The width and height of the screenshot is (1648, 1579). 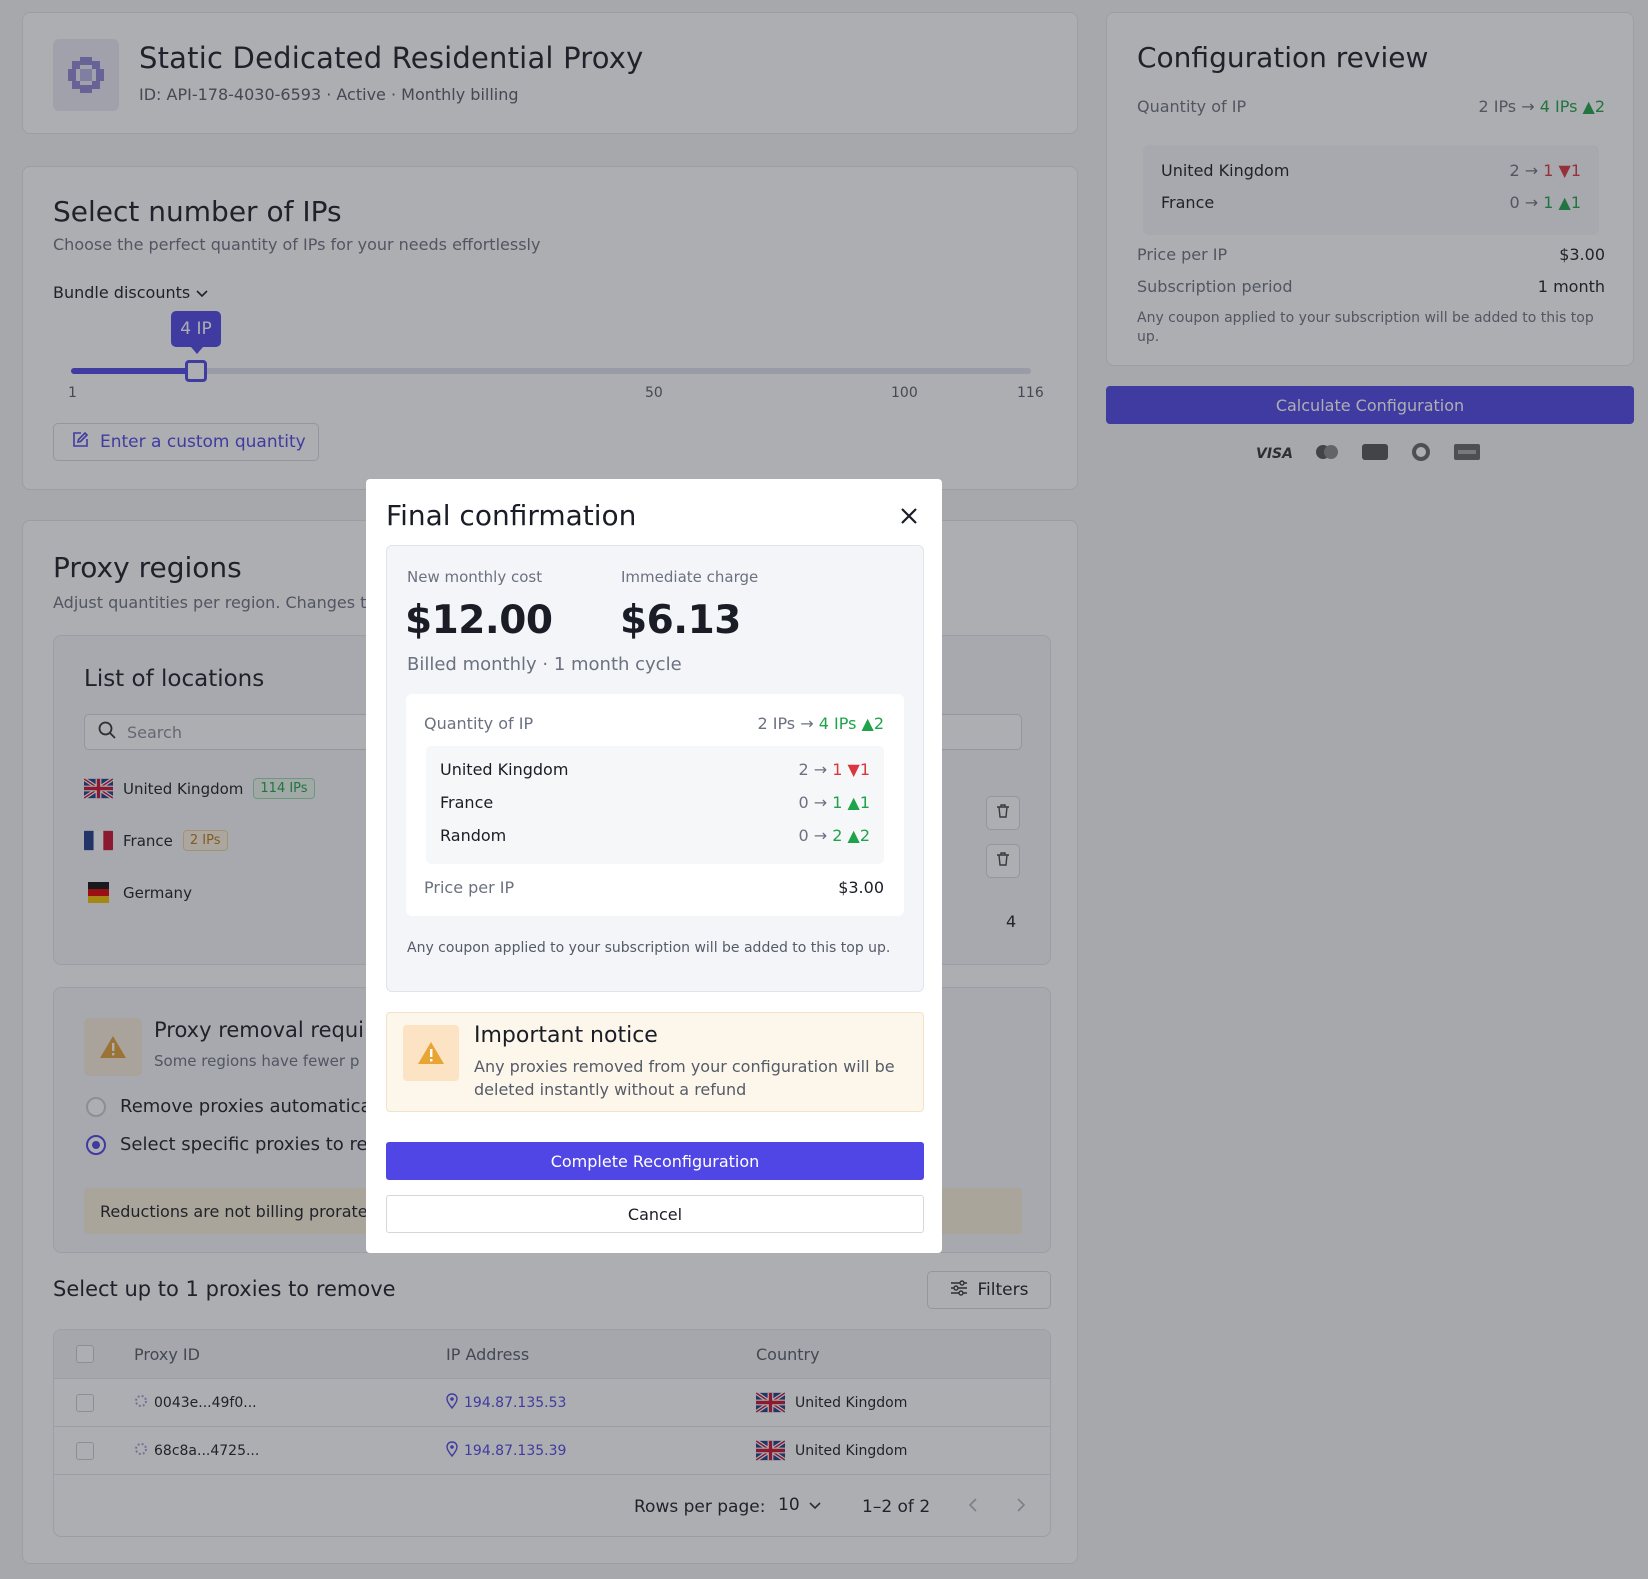 What do you see at coordinates (504, 769) in the screenshot?
I see `region-name: United Kingdom` at bounding box center [504, 769].